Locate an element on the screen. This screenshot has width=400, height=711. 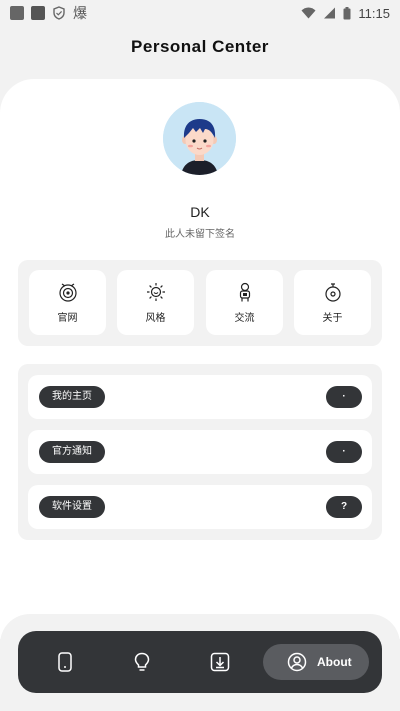
menu-item-settings: 软件设置 ? is located at coordinates (200, 507).